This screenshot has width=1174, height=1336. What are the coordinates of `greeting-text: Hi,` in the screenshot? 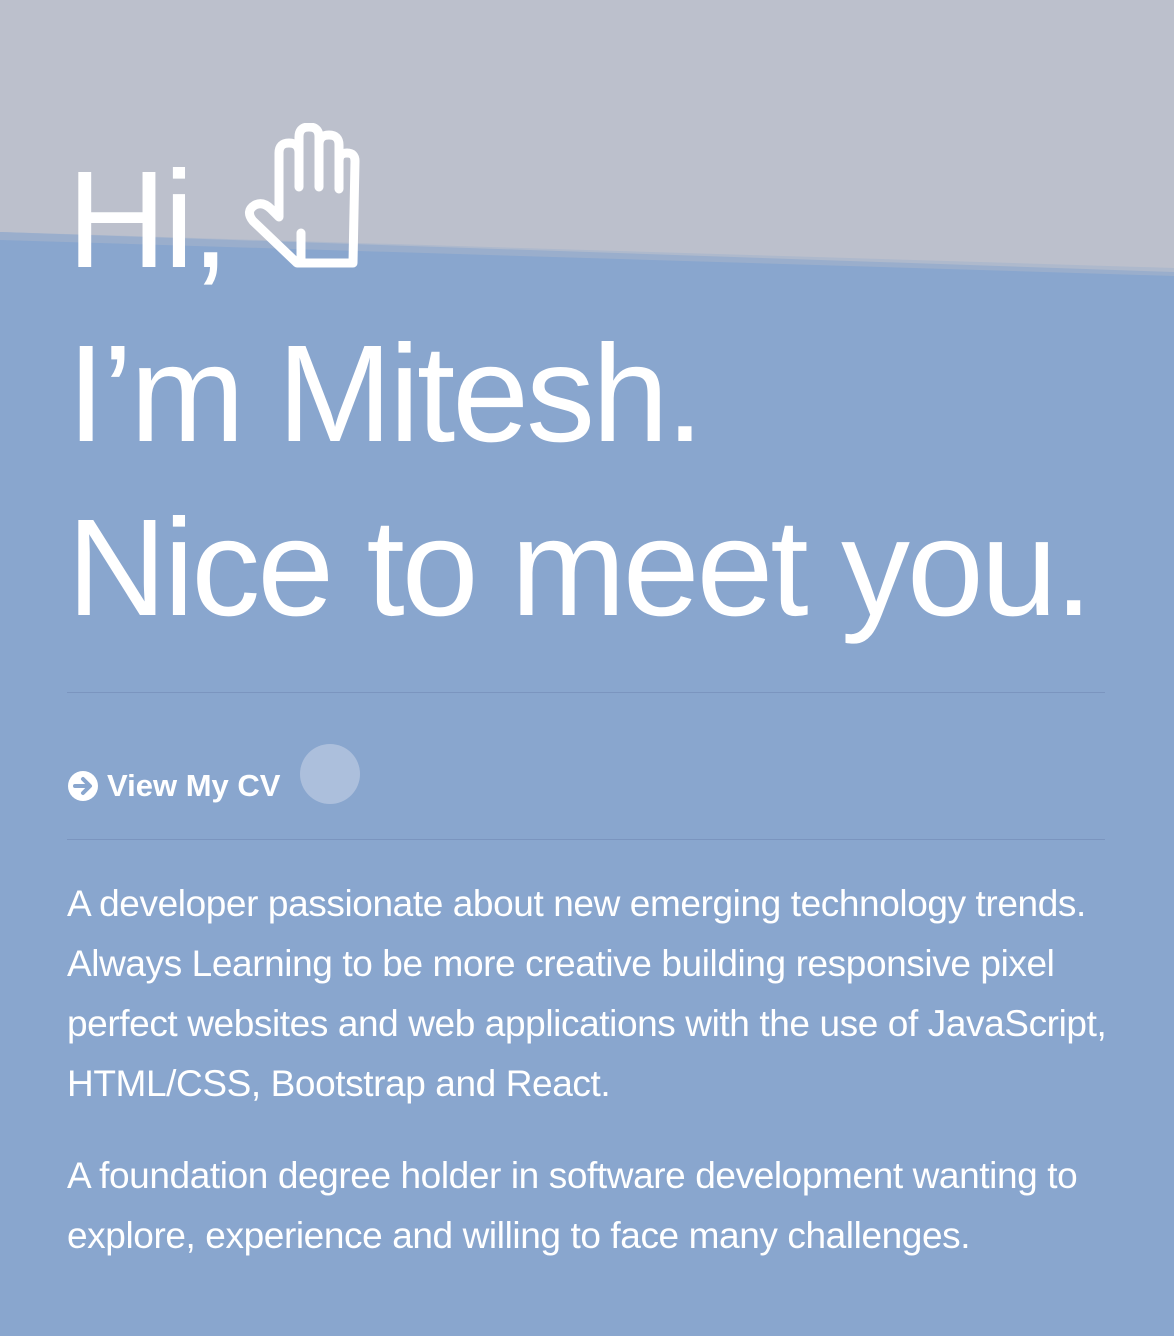 It's located at (148, 220).